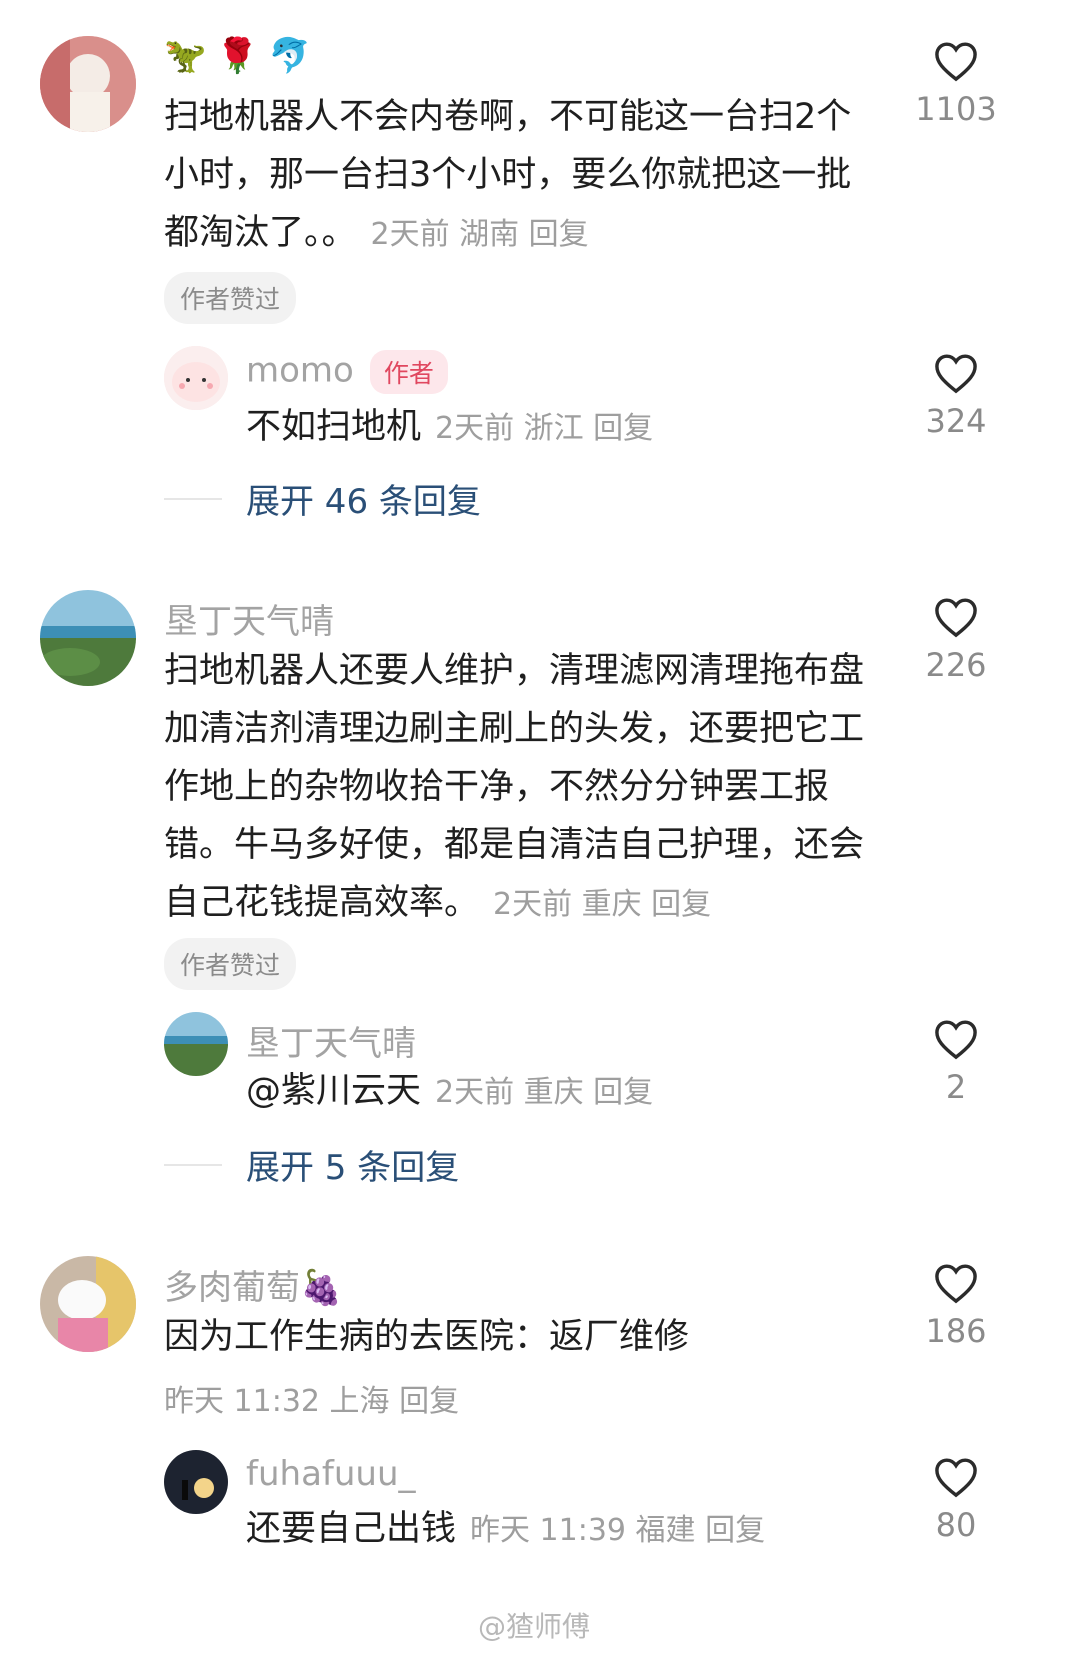  I want to click on expand-replies-label: 展开 46 条回复, so click(363, 502).